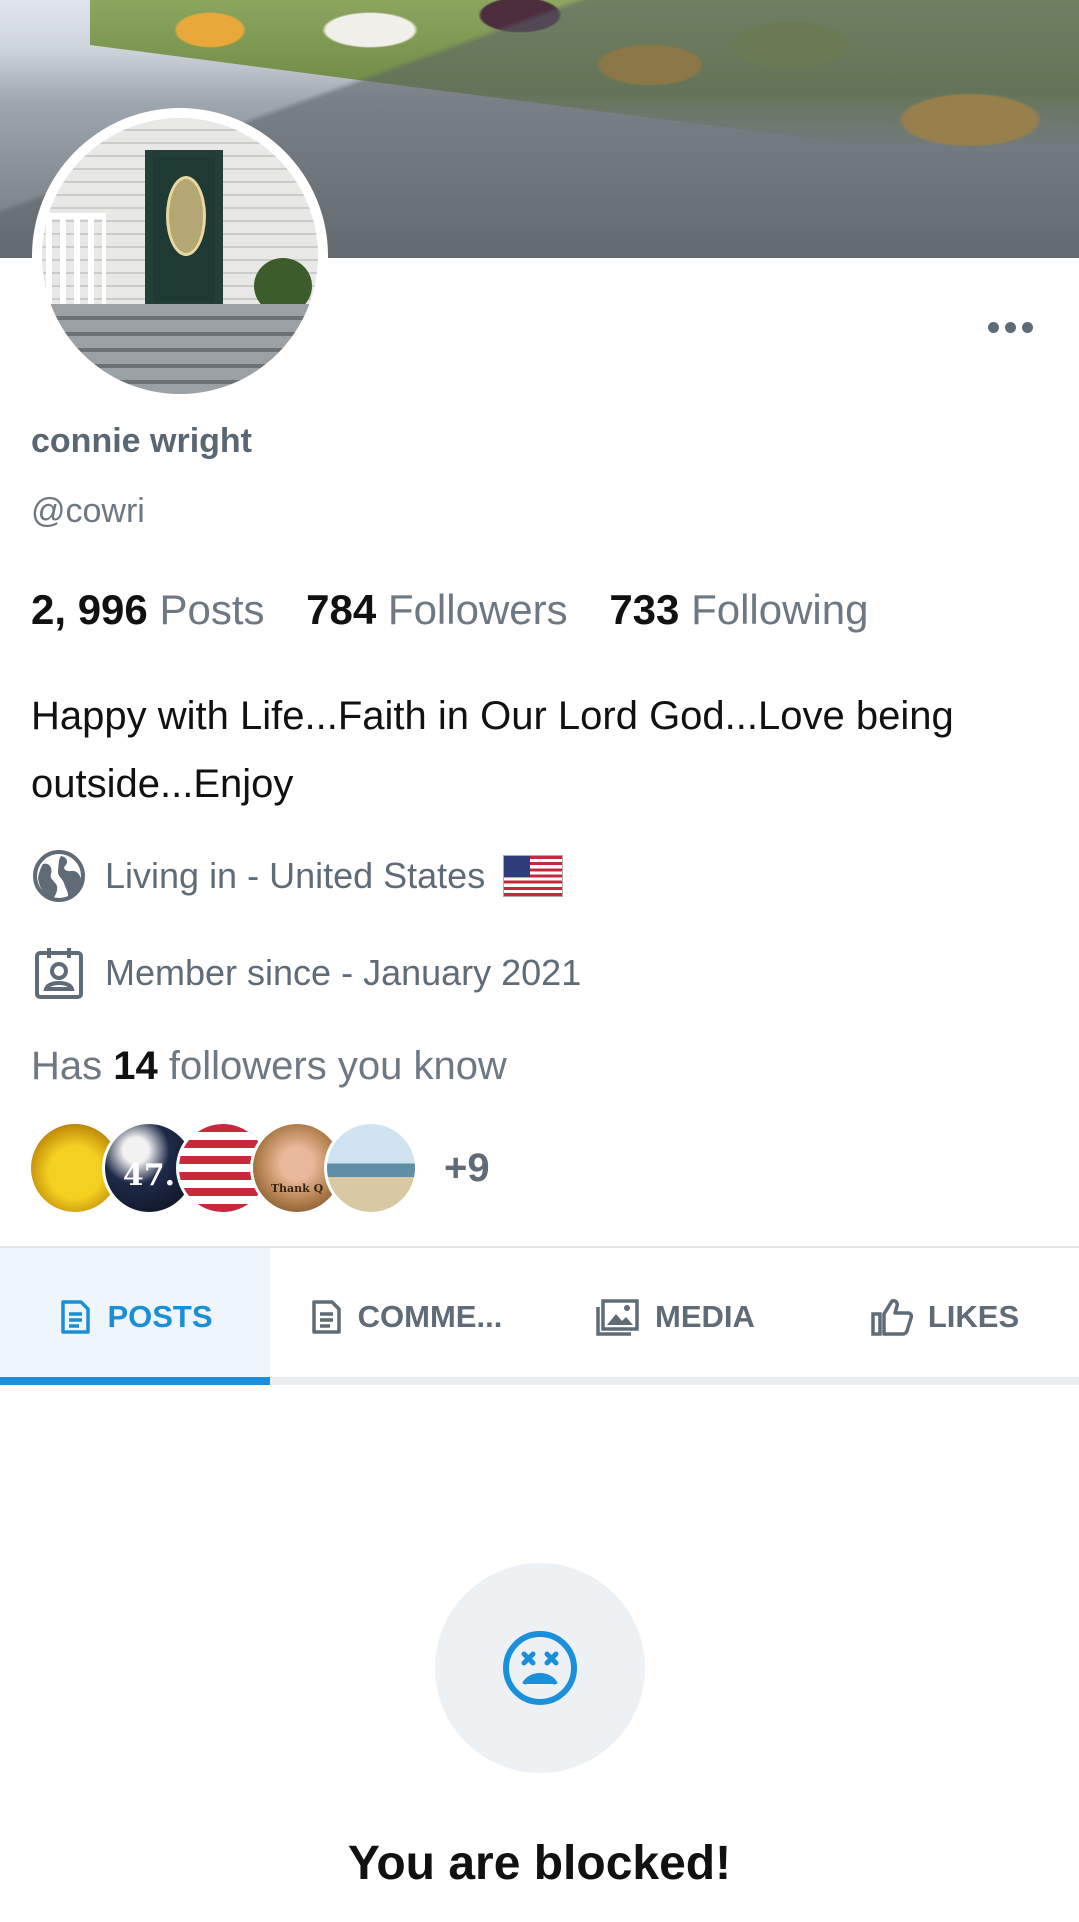  I want to click on tab-posts: POSTS, so click(135, 1316).